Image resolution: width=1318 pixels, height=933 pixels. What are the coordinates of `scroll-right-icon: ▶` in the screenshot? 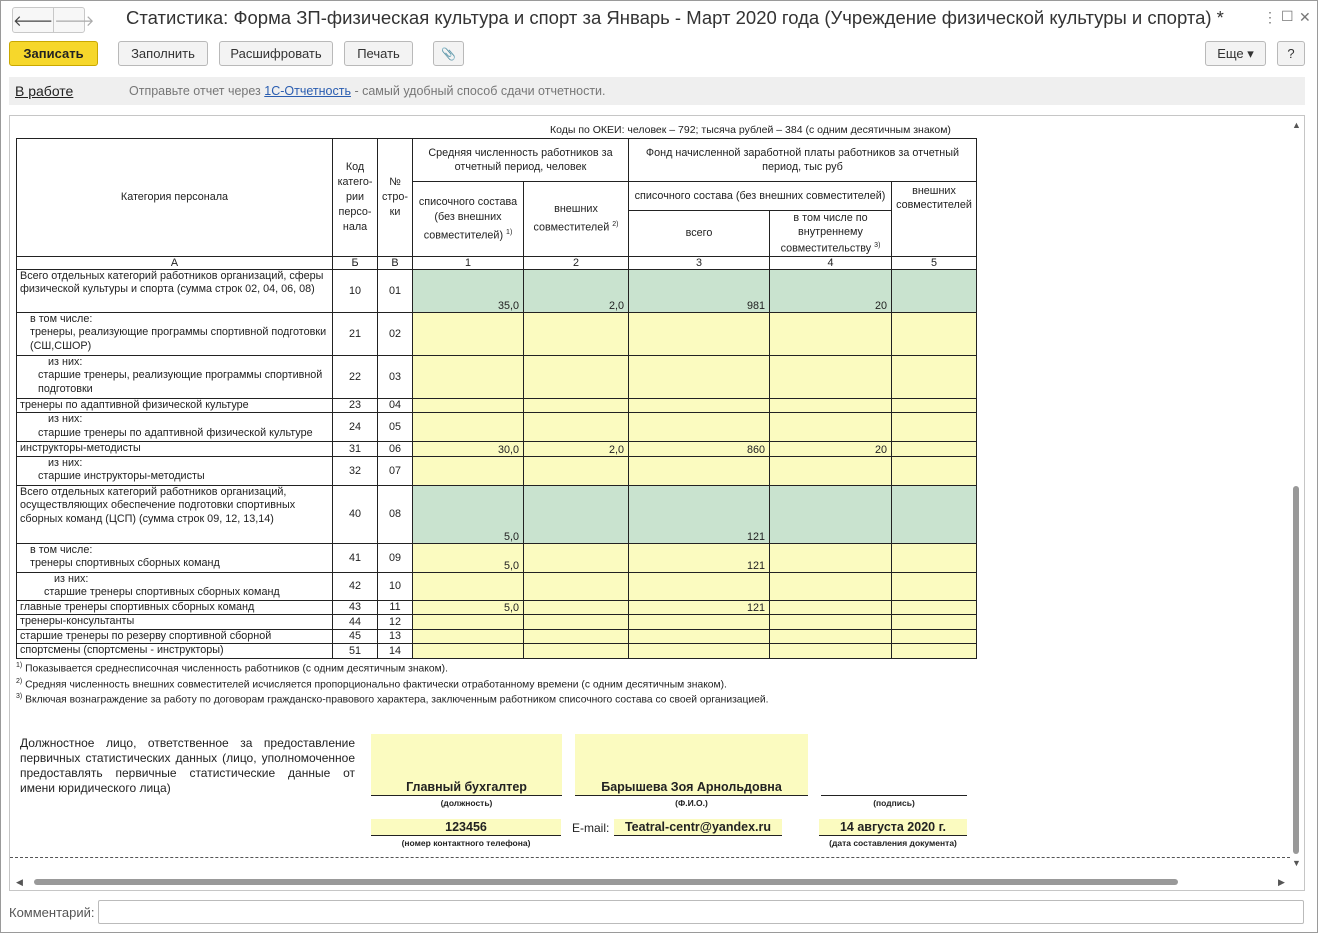 It's located at (1281, 882).